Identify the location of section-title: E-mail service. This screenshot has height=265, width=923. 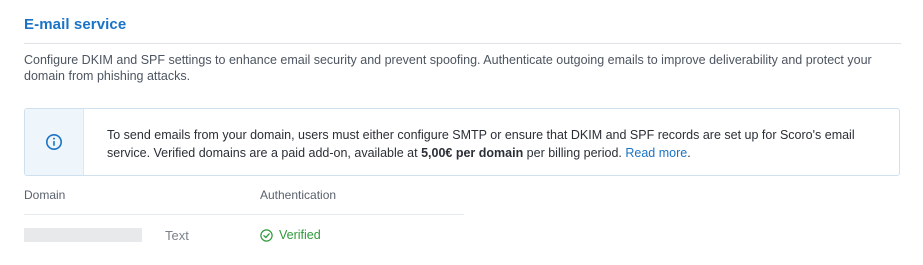
(75, 24).